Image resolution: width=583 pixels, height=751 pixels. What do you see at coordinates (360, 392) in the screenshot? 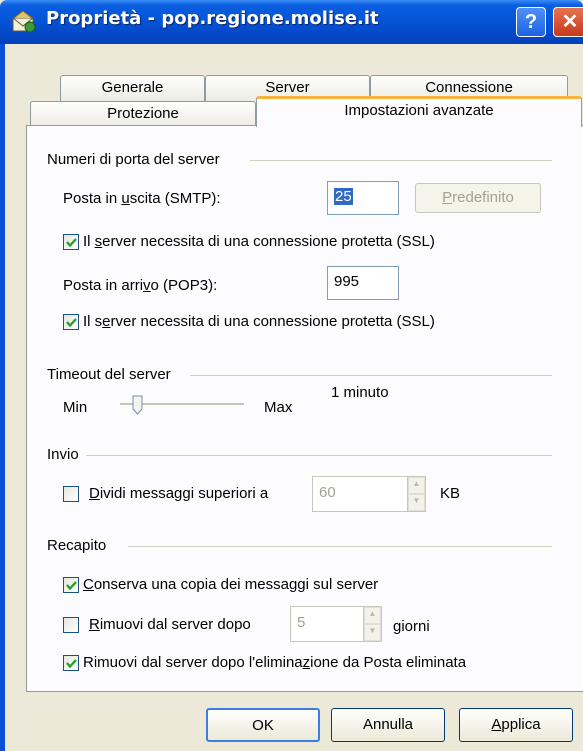
I see `timeout-value-label: 1 minuto` at bounding box center [360, 392].